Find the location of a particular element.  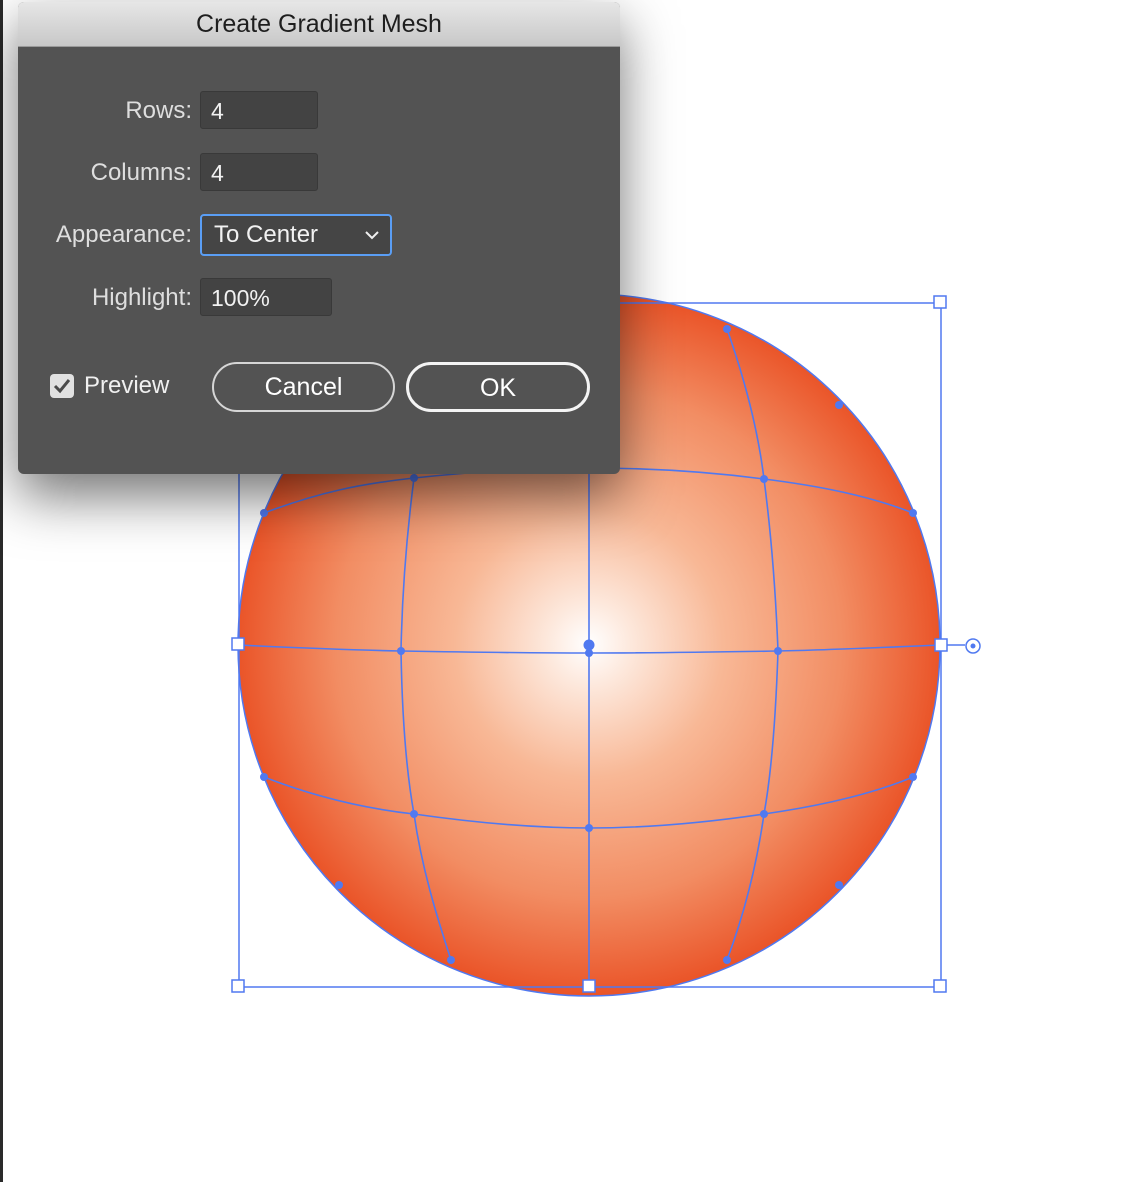

highlight-row: Highlight: 100% is located at coordinates (319, 298).